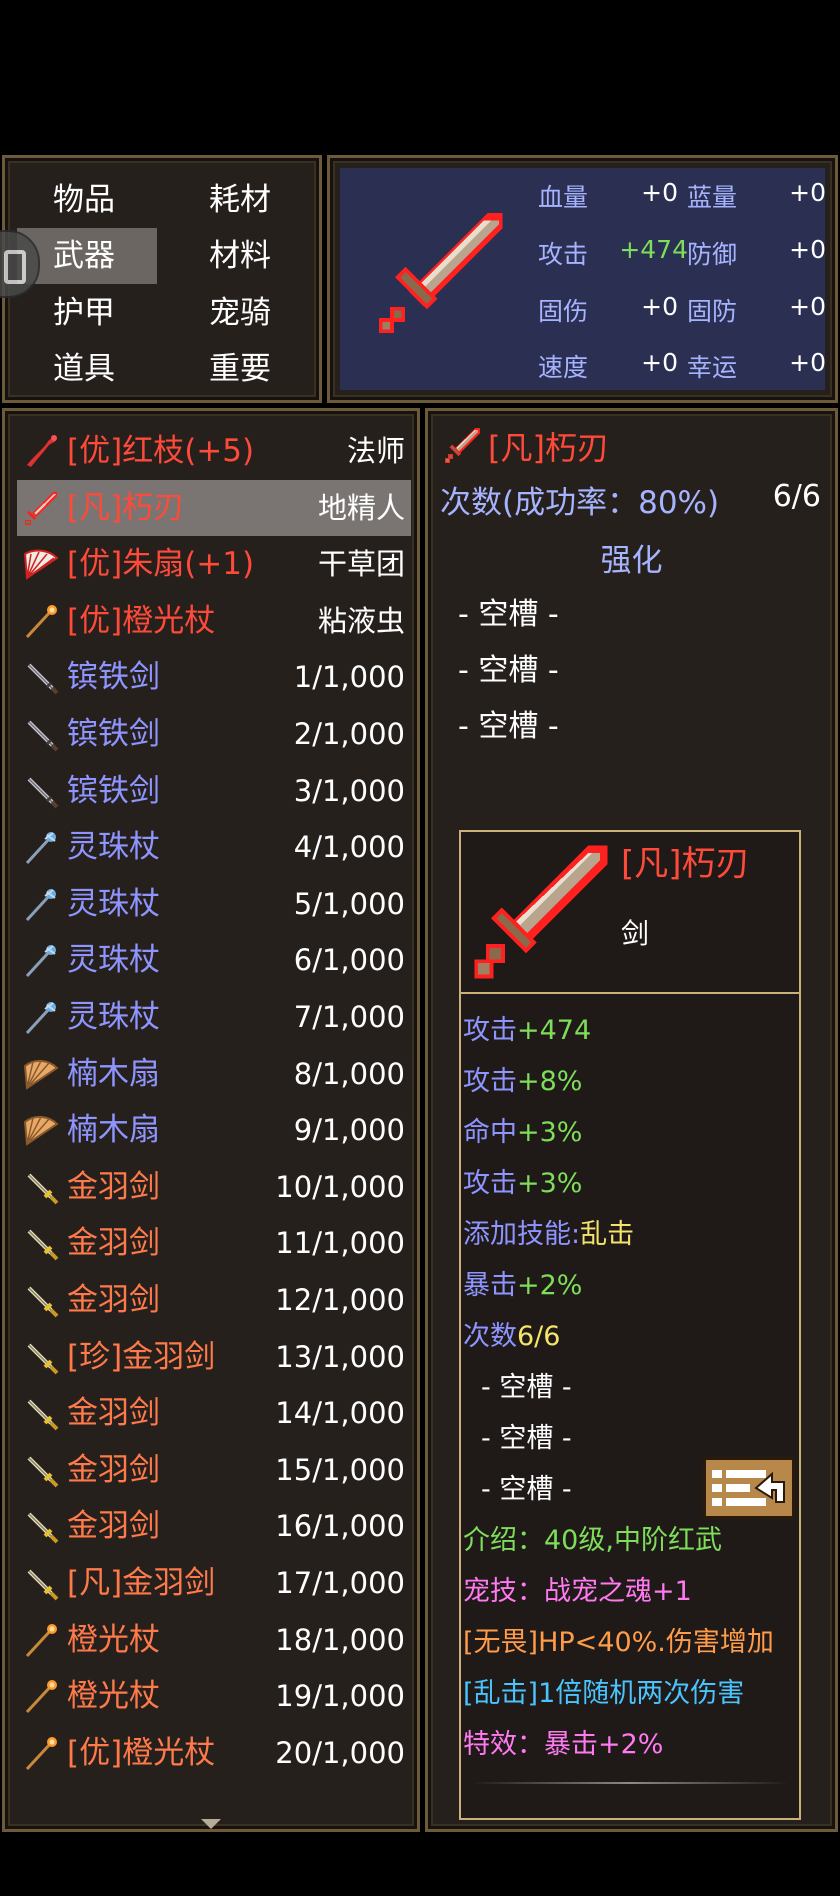 This screenshot has height=1896, width=840. Describe the element at coordinates (87, 369) in the screenshot. I see `category-props: 道具` at that location.